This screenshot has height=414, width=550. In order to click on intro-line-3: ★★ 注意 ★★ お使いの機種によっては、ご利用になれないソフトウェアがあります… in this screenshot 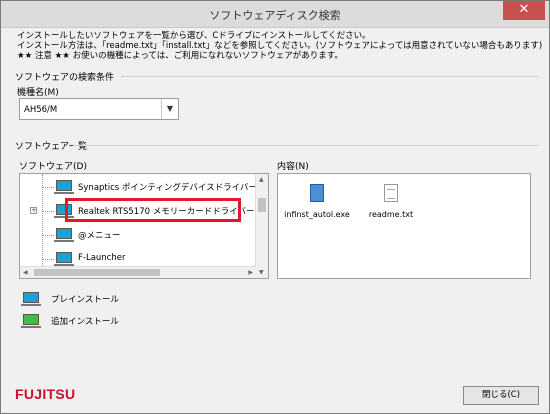, I will do `click(180, 56)`.